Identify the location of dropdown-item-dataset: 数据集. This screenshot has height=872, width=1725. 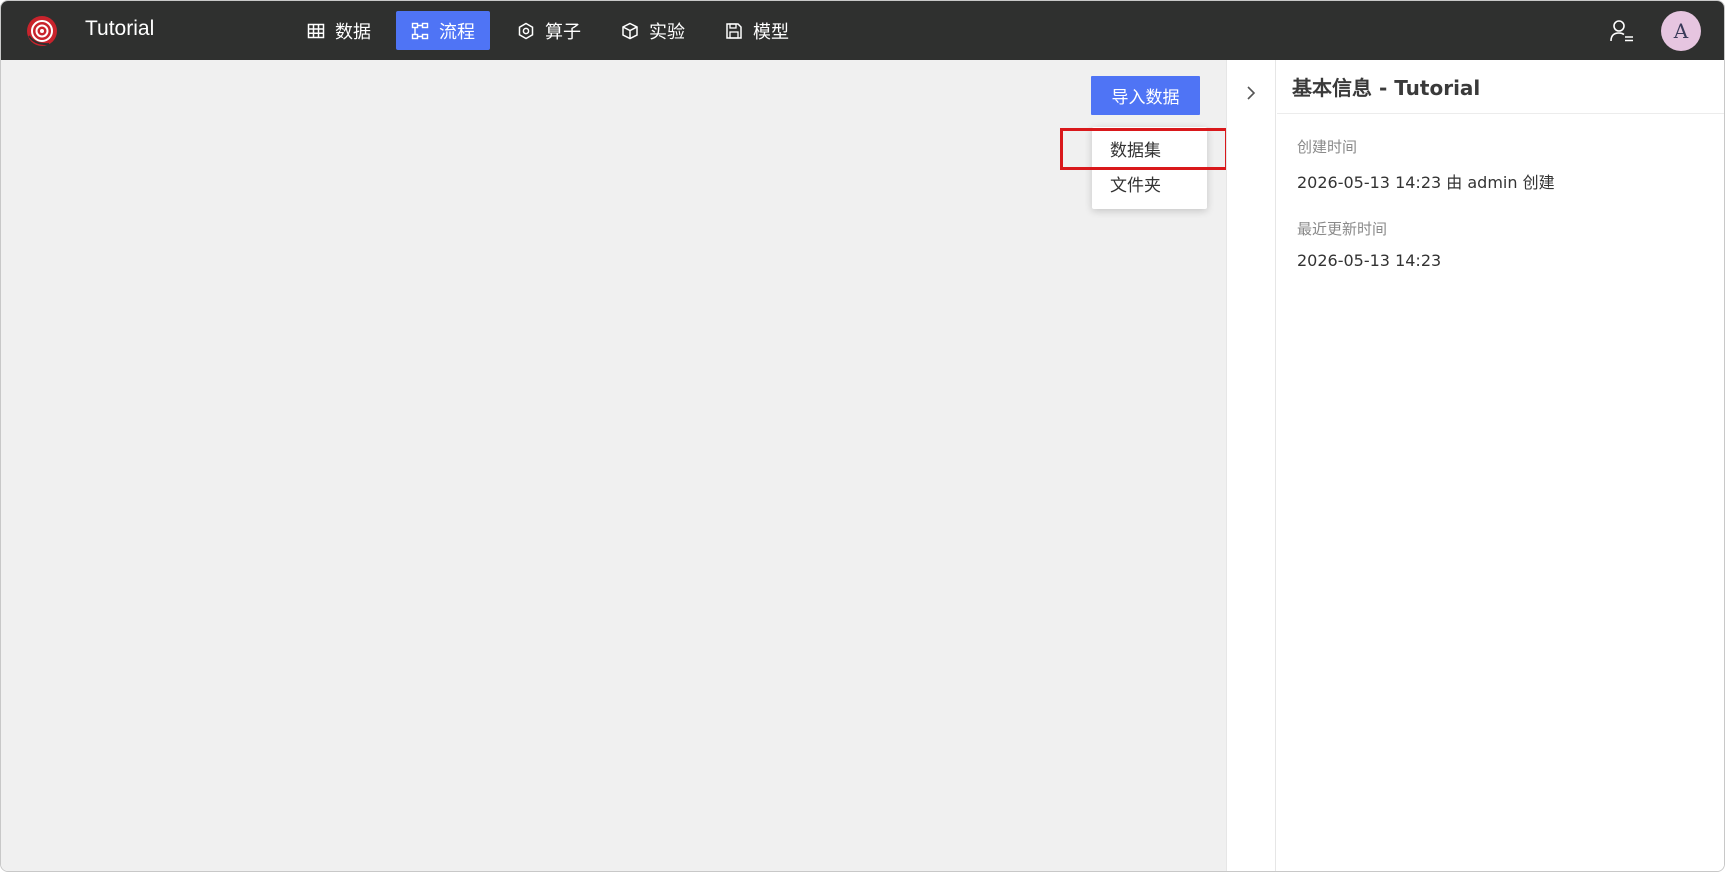
(1149, 151).